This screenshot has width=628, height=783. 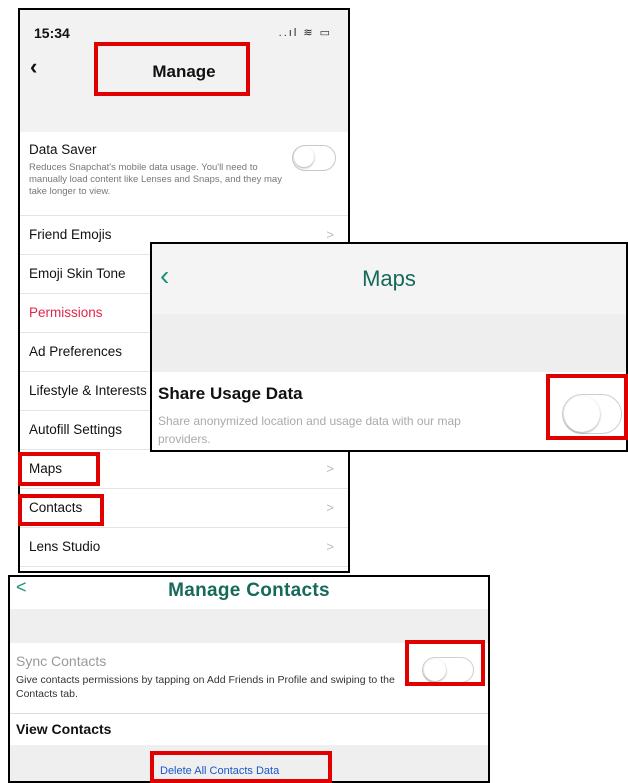 I want to click on data-saver-label: Data Saver, so click(x=63, y=149).